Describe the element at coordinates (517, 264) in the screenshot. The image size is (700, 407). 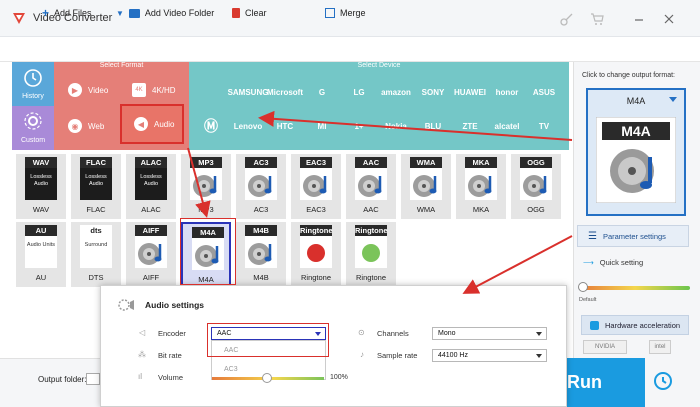
I see `arrow-to-settings` at that location.